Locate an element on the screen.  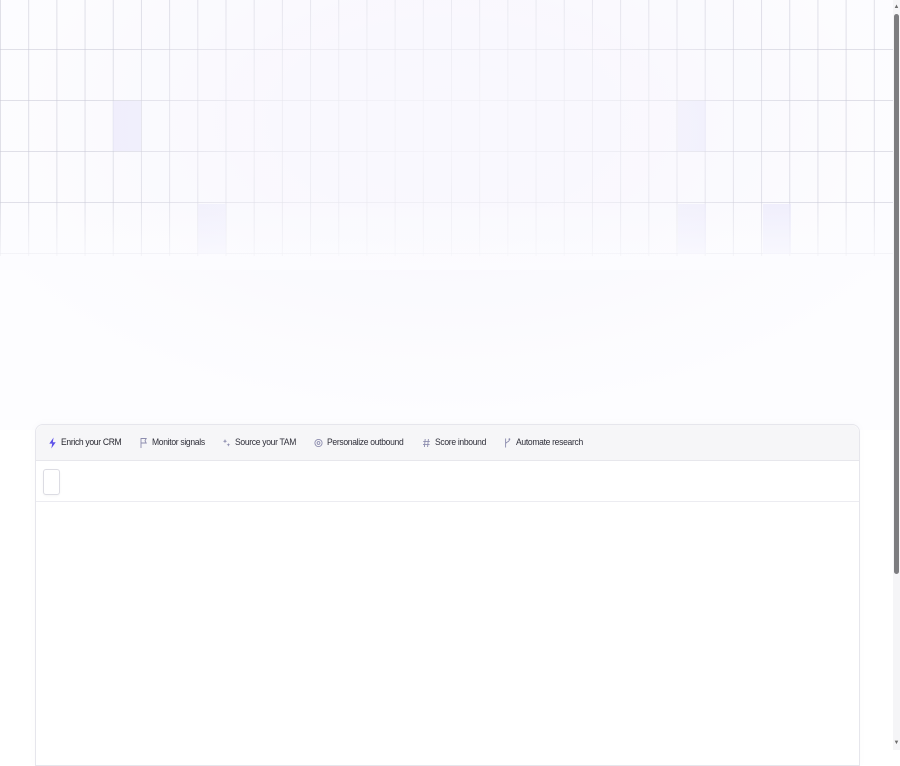
tab-enrich-your-crm: Enrich your CRM is located at coordinates (89, 443).